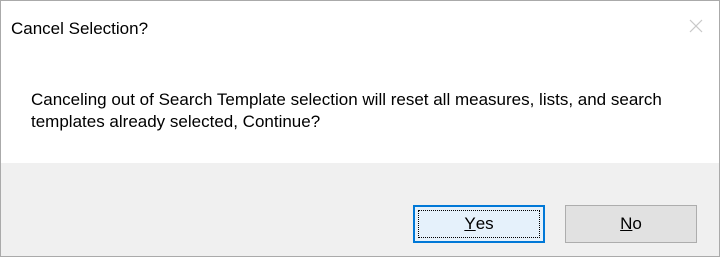 The width and height of the screenshot is (722, 259). I want to click on yes-button-label-rest: es, so click(484, 223).